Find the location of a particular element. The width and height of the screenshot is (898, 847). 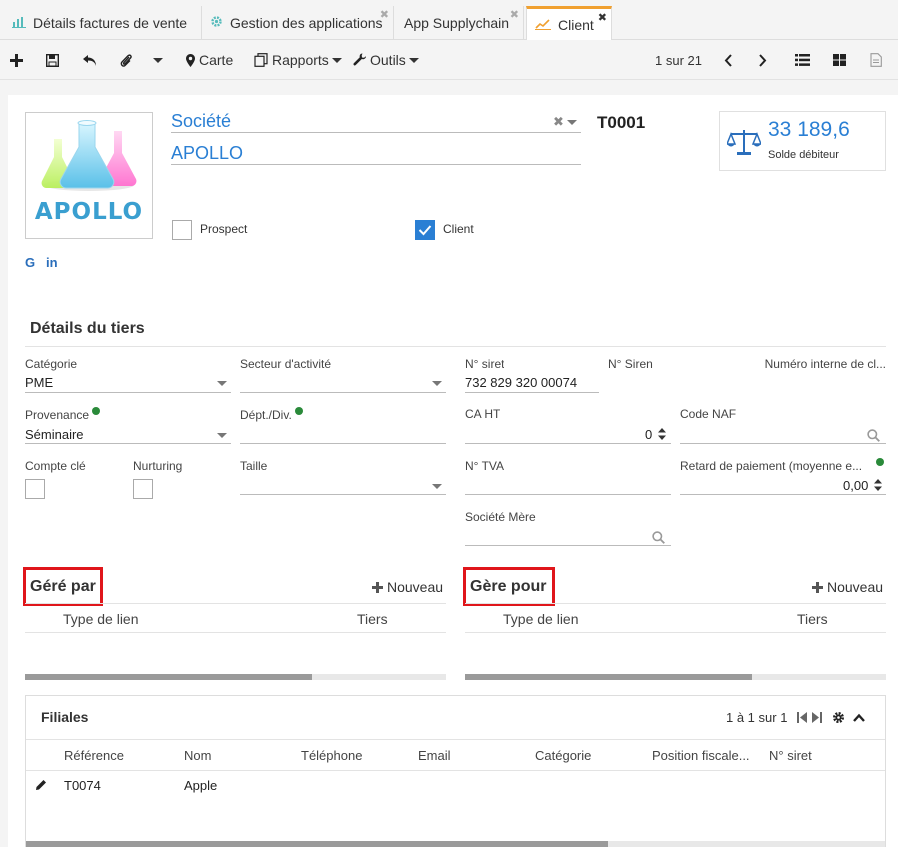

grid-icon is located at coordinates (839, 60).